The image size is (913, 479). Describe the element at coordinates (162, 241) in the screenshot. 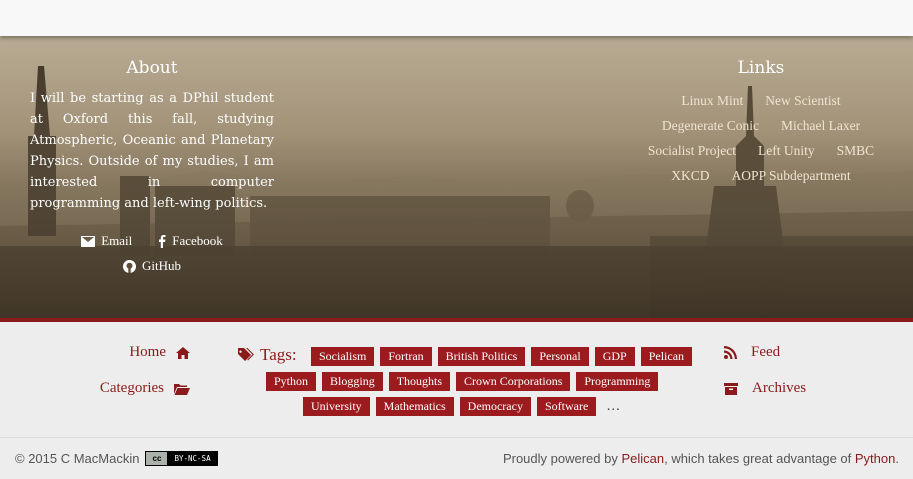

I see `facebook-icon` at that location.